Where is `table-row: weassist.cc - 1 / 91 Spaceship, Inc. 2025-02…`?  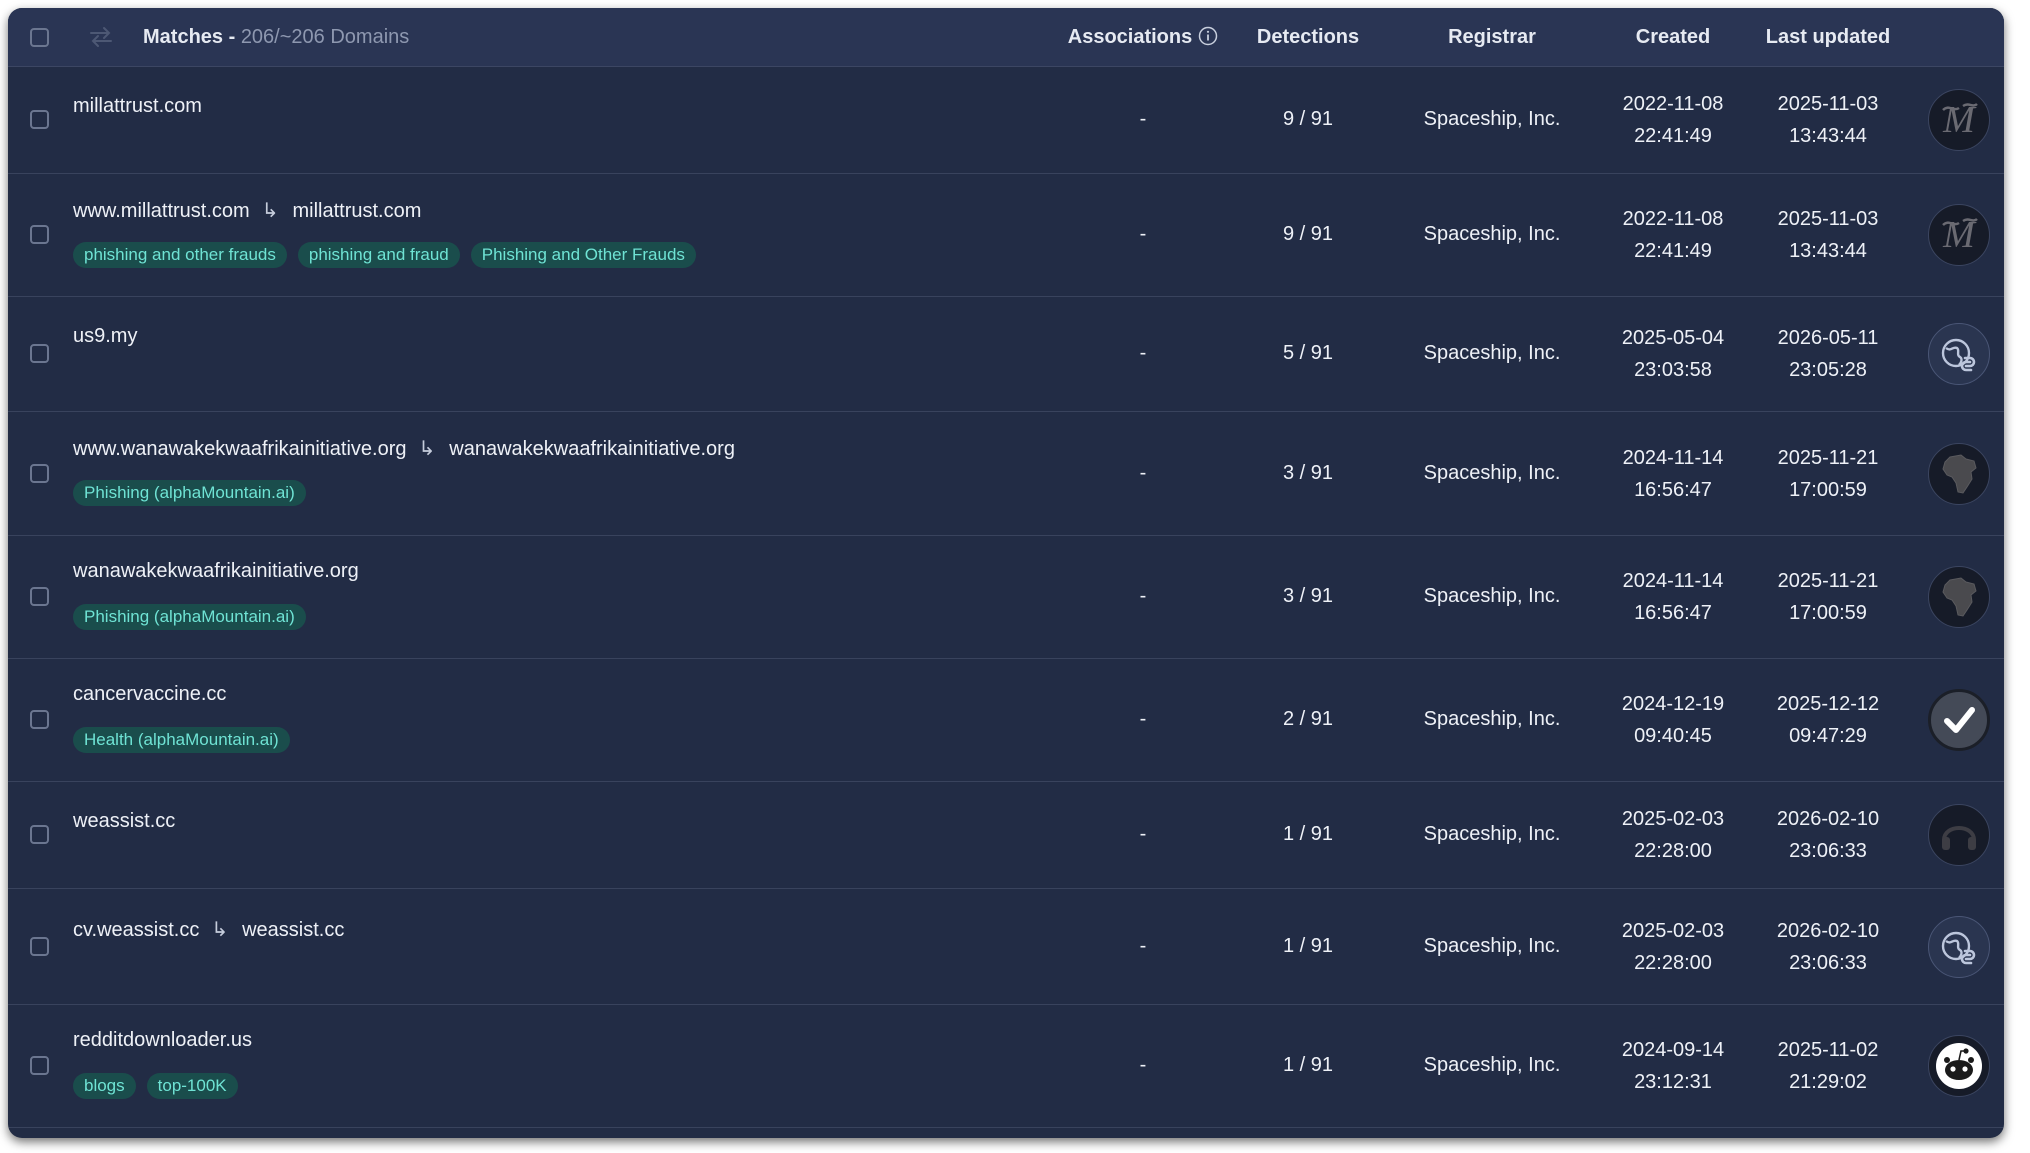 table-row: weassist.cc - 1 / 91 Spaceship, Inc. 2025-02… is located at coordinates (1006, 835).